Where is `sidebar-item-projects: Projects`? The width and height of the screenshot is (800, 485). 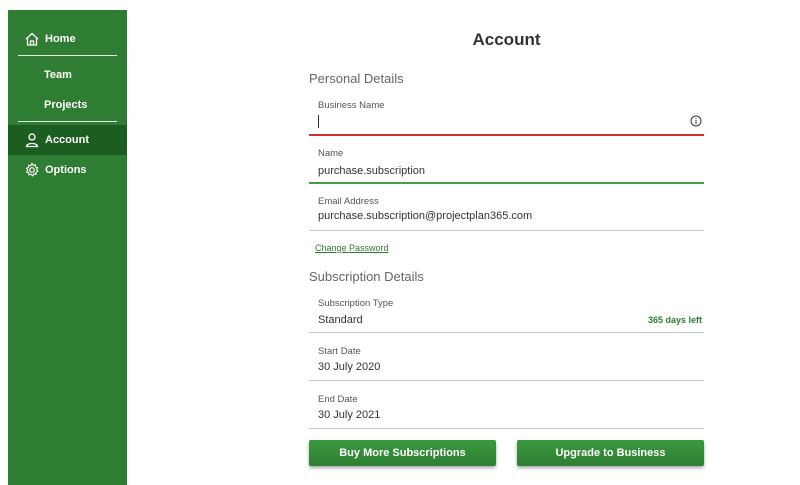
sidebar-item-projects: Projects is located at coordinates (67, 105).